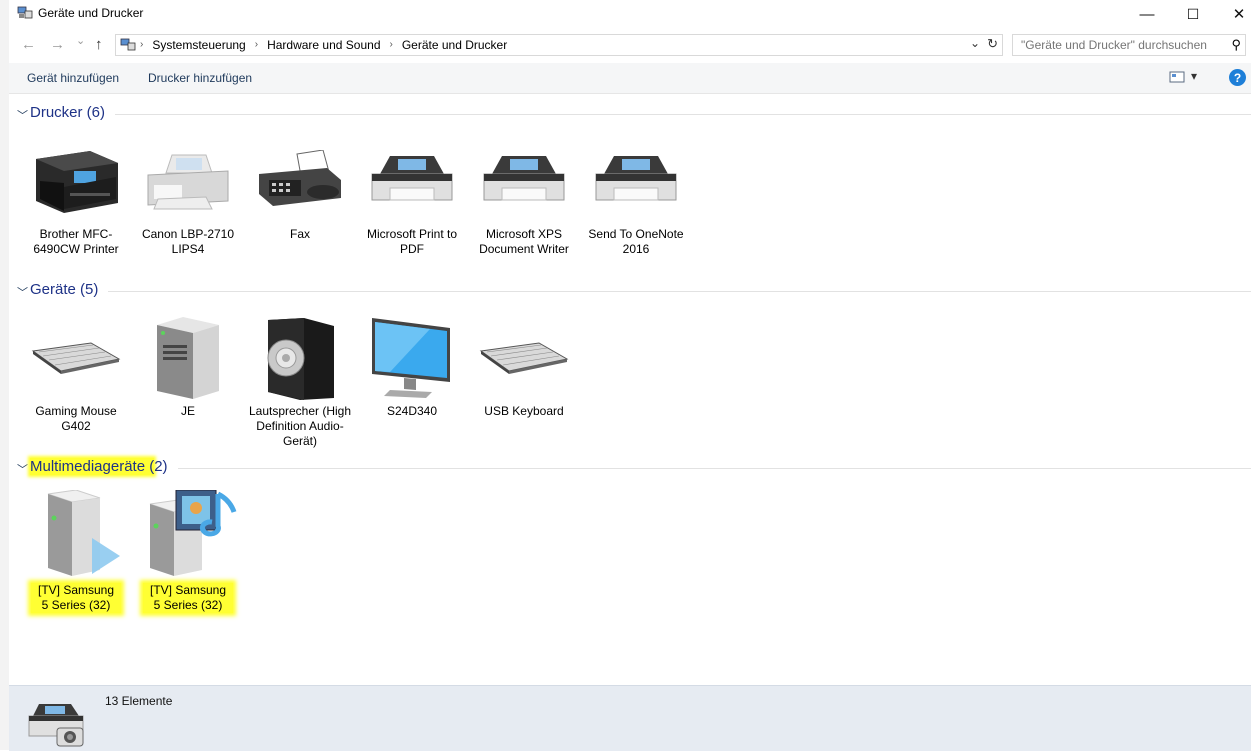 This screenshot has width=1251, height=751. What do you see at coordinates (83, 533) in the screenshot?
I see `media-renderer-icon` at bounding box center [83, 533].